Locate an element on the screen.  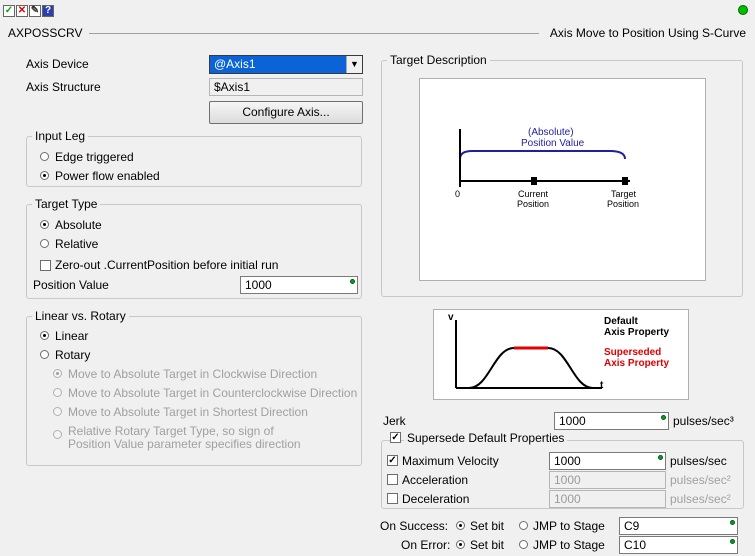
rotary-counterclockwise-radio is located at coordinates (57, 392).